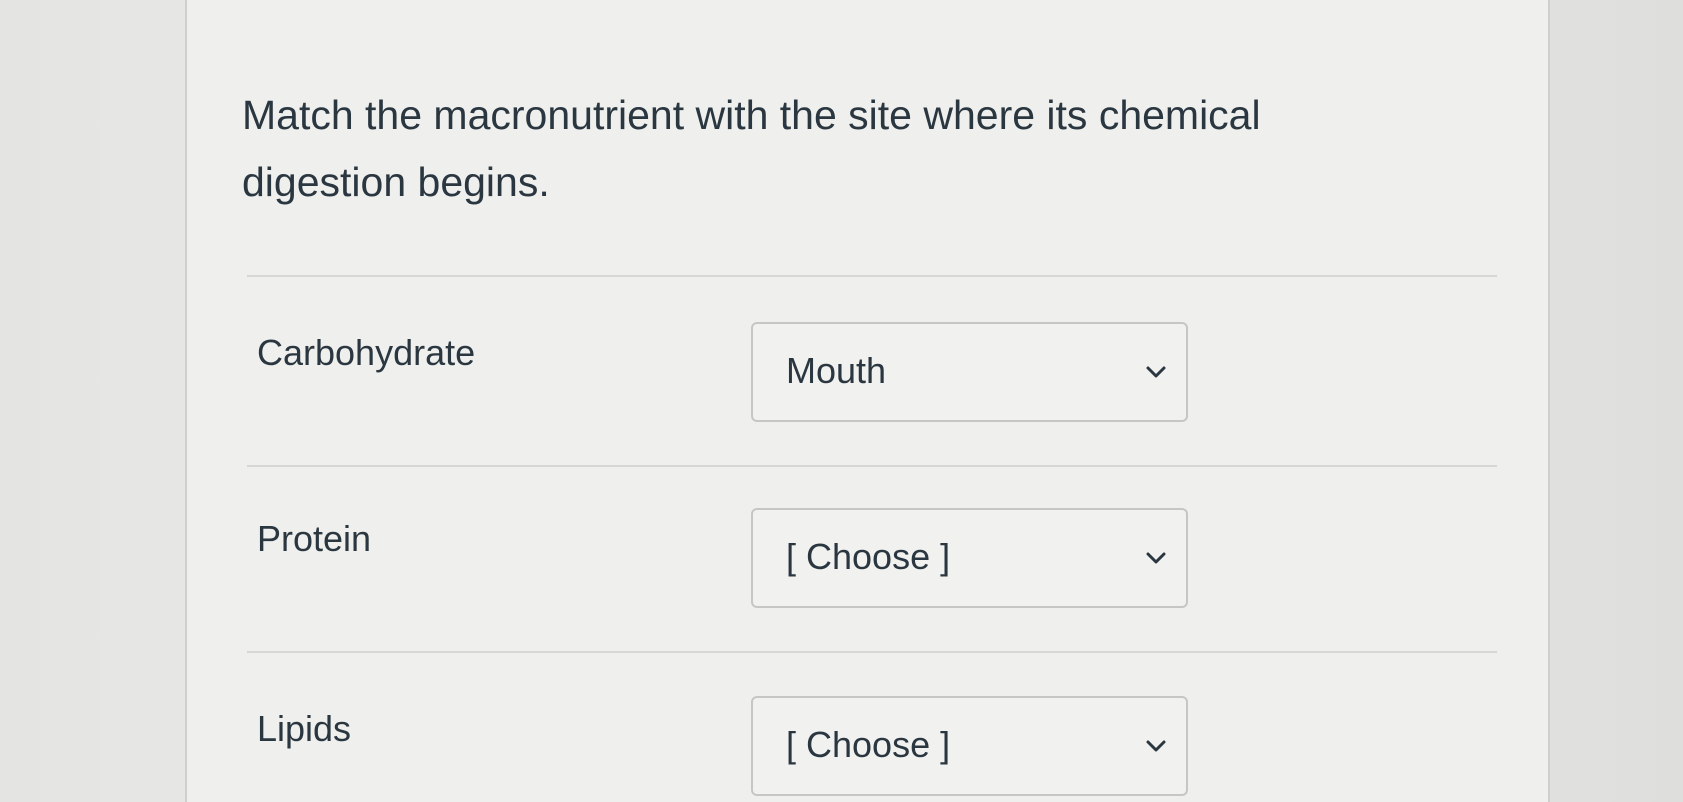 This screenshot has width=1683, height=802. Describe the element at coordinates (836, 370) in the screenshot. I see `dropdown-value: Mouth` at that location.